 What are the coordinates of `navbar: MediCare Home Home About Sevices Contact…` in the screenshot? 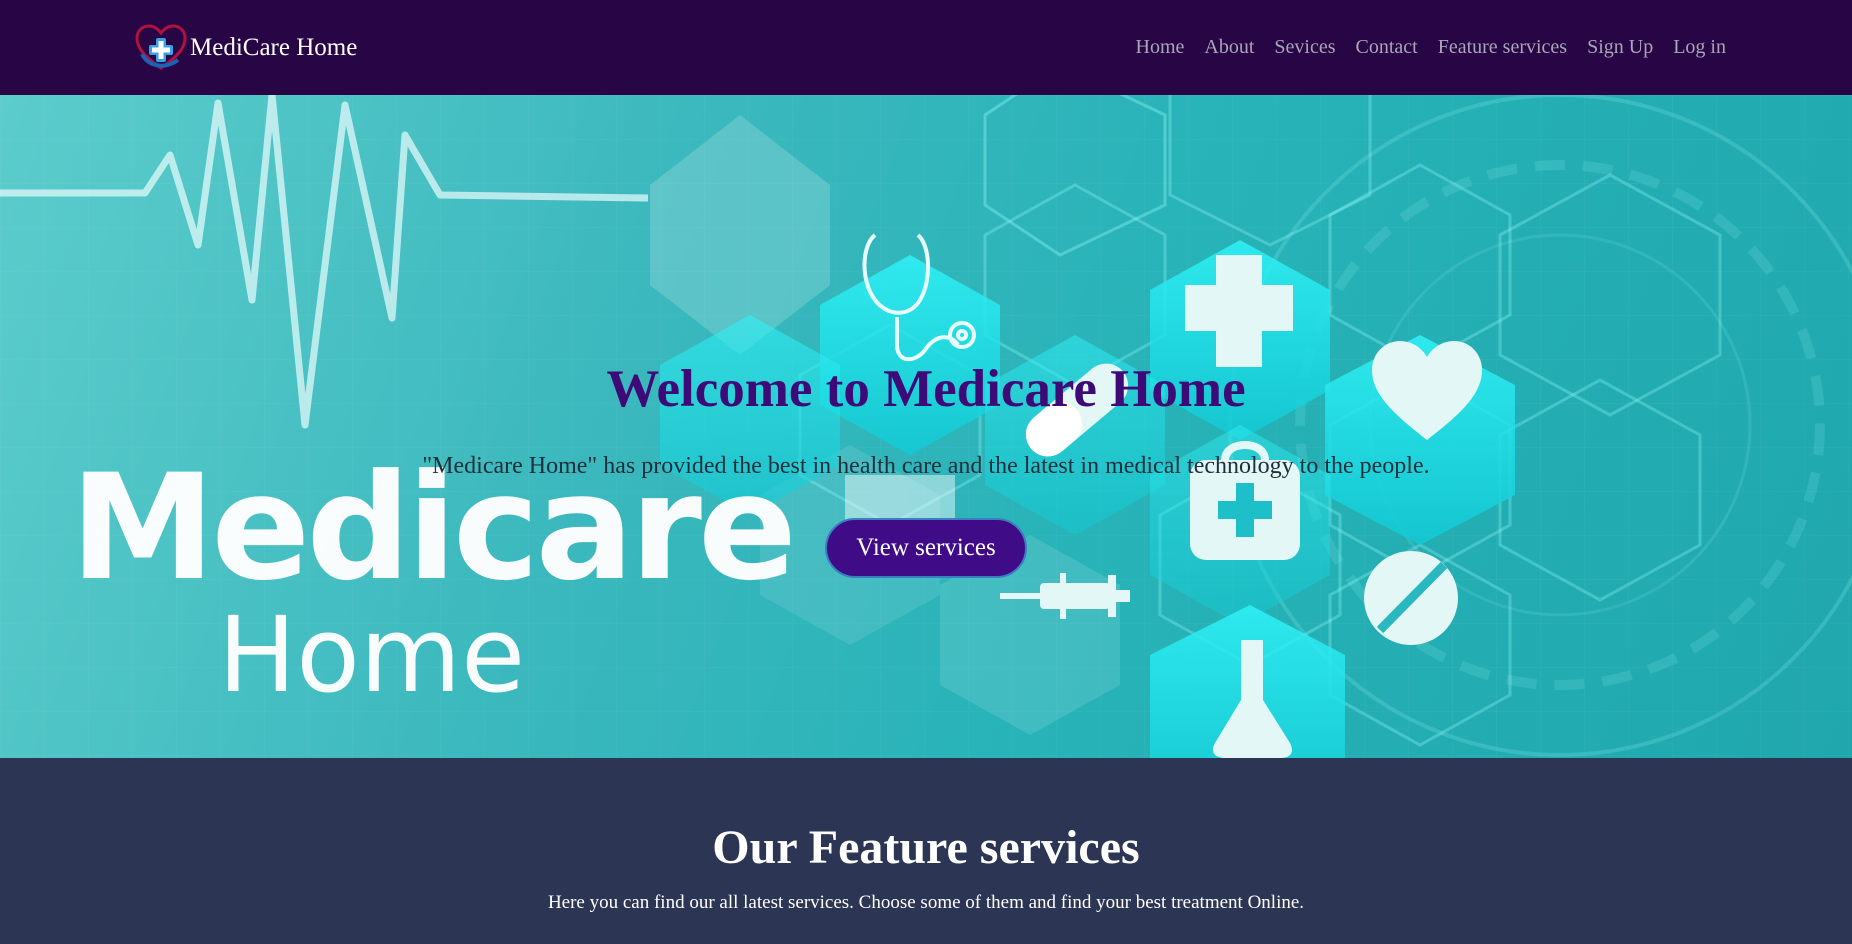 It's located at (926, 47).